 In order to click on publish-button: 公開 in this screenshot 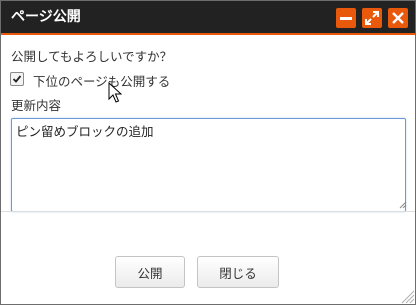, I will do `click(150, 272)`.